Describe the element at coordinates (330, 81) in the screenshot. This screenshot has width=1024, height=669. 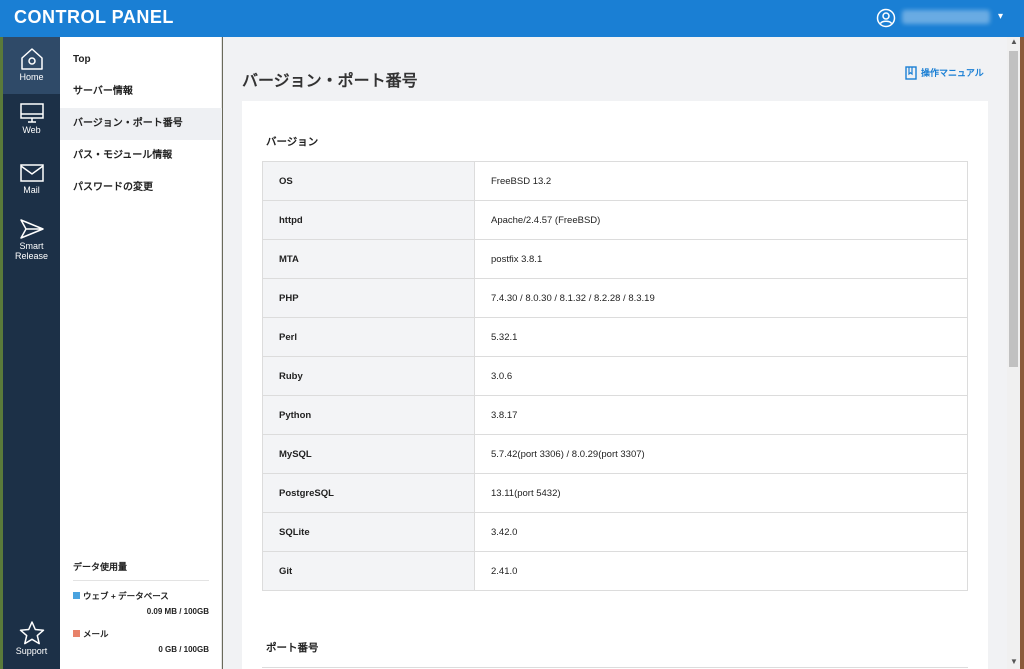
I see `page-title: バージョン・ポート番号` at that location.